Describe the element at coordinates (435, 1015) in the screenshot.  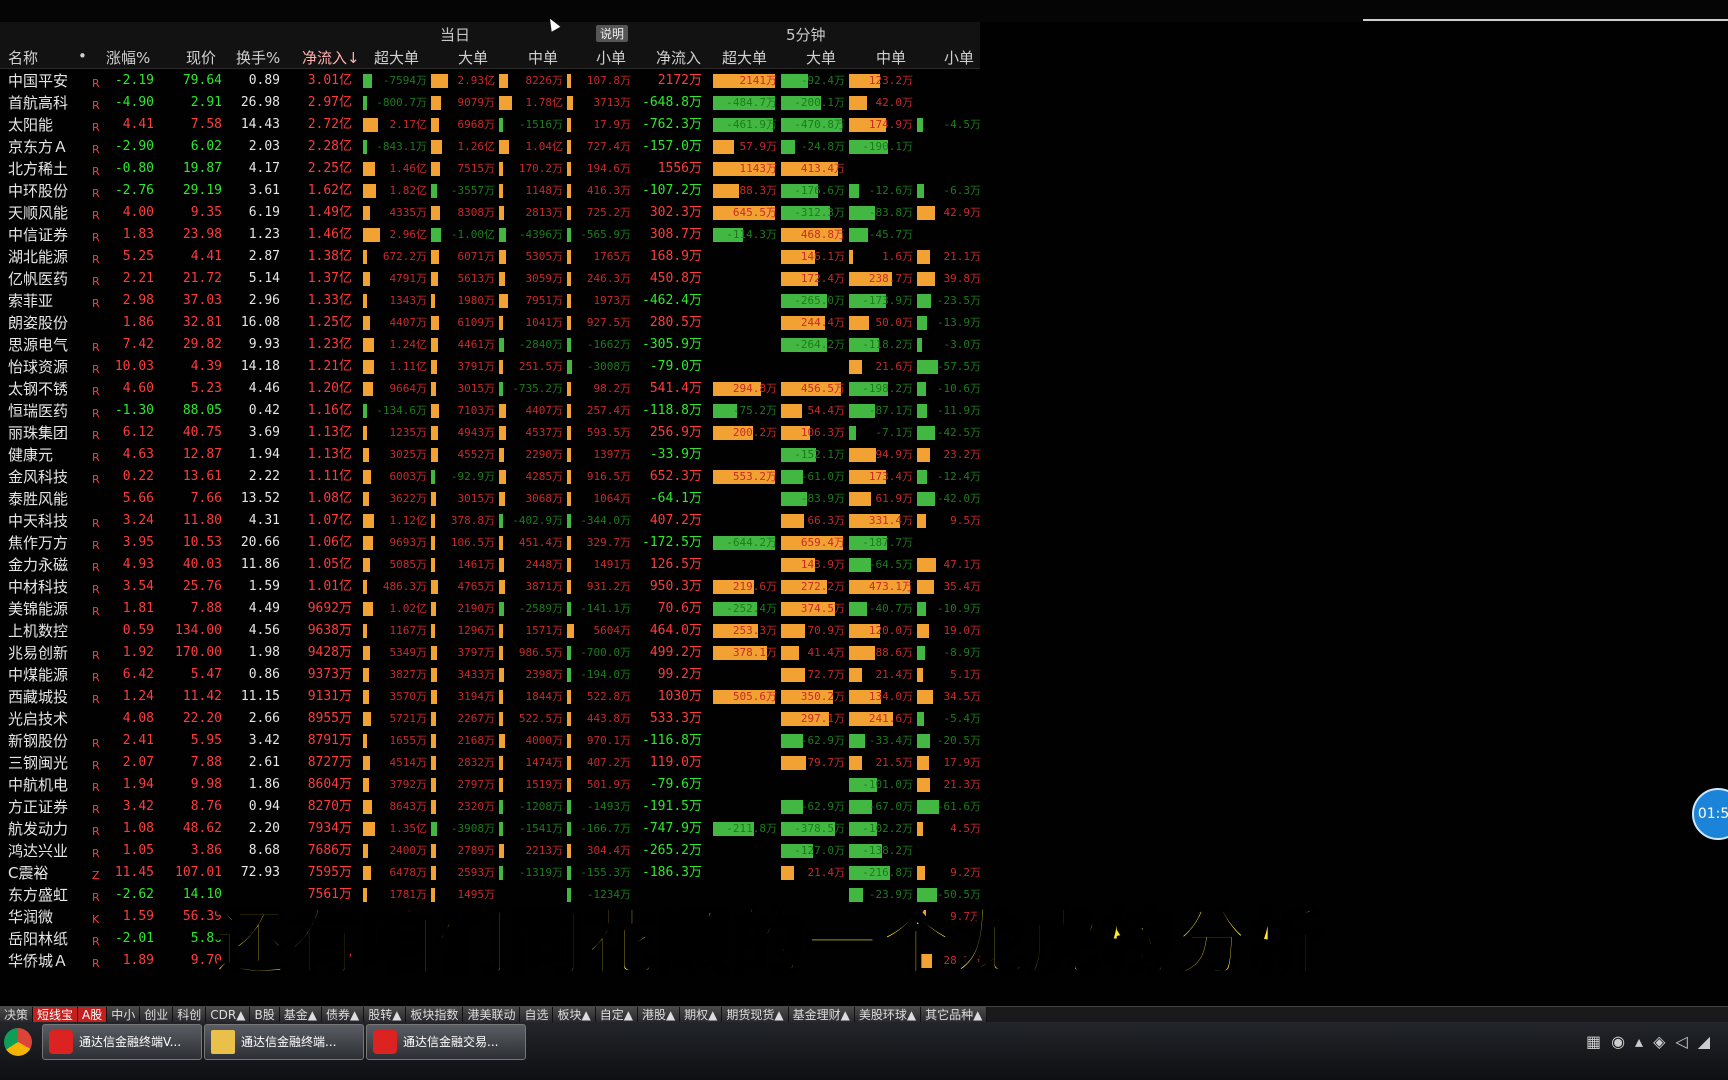
I see `market-tab: 板块指数` at that location.